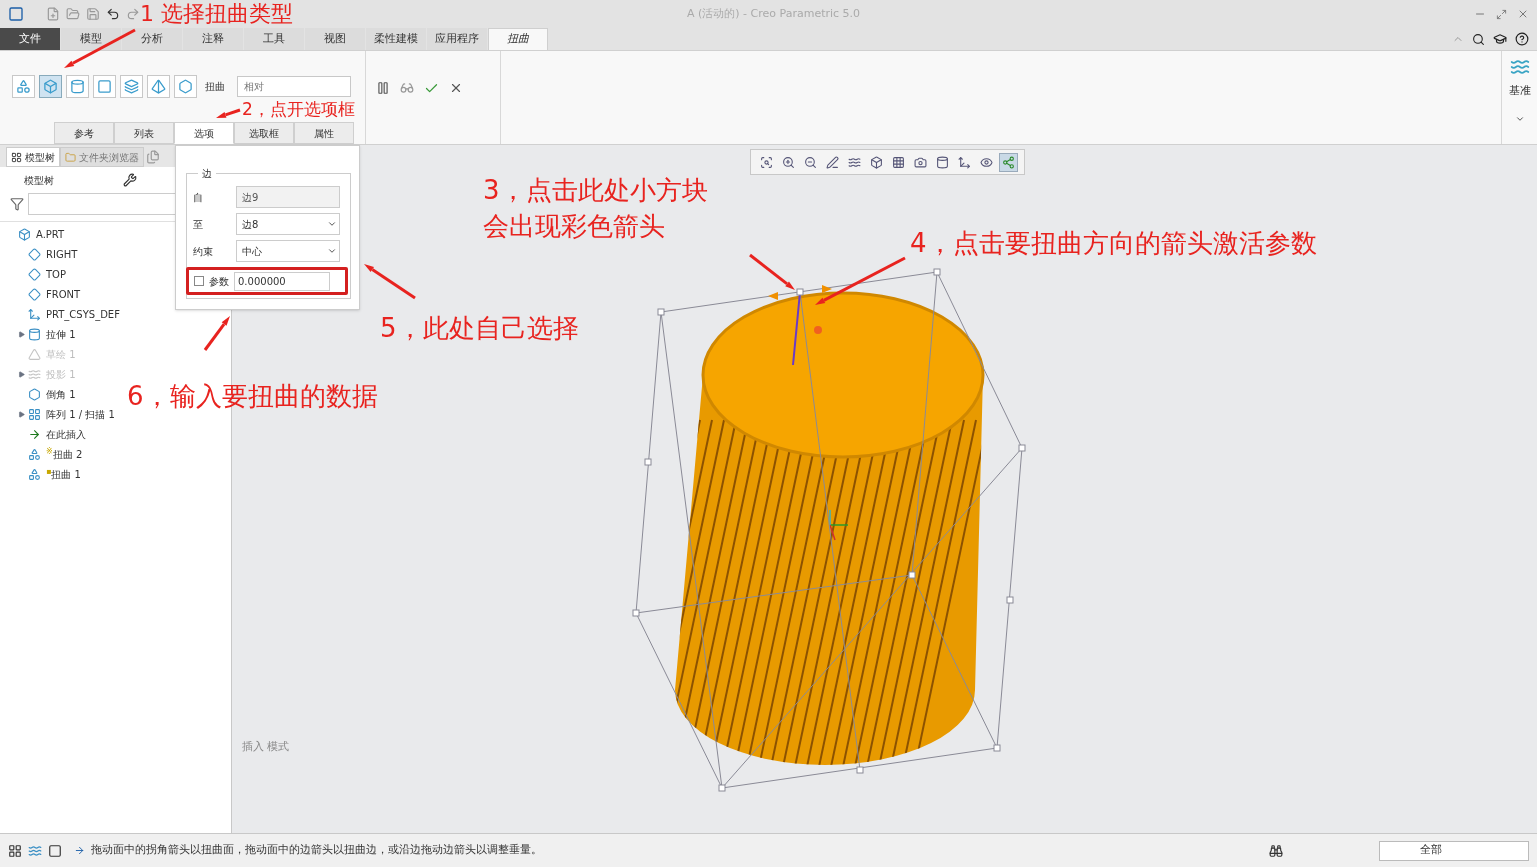  What do you see at coordinates (1113, 243) in the screenshot?
I see `tutorial-annotation: 4，点击要扭曲方向的箭头激活参数` at bounding box center [1113, 243].